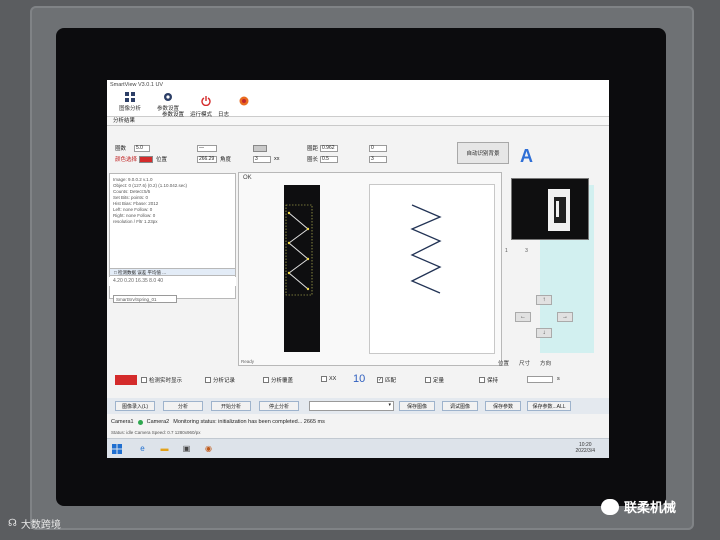 This screenshot has height=540, width=720. Describe the element at coordinates (386, 380) in the screenshot. I see `check-option: ✓ 匹配` at that location.